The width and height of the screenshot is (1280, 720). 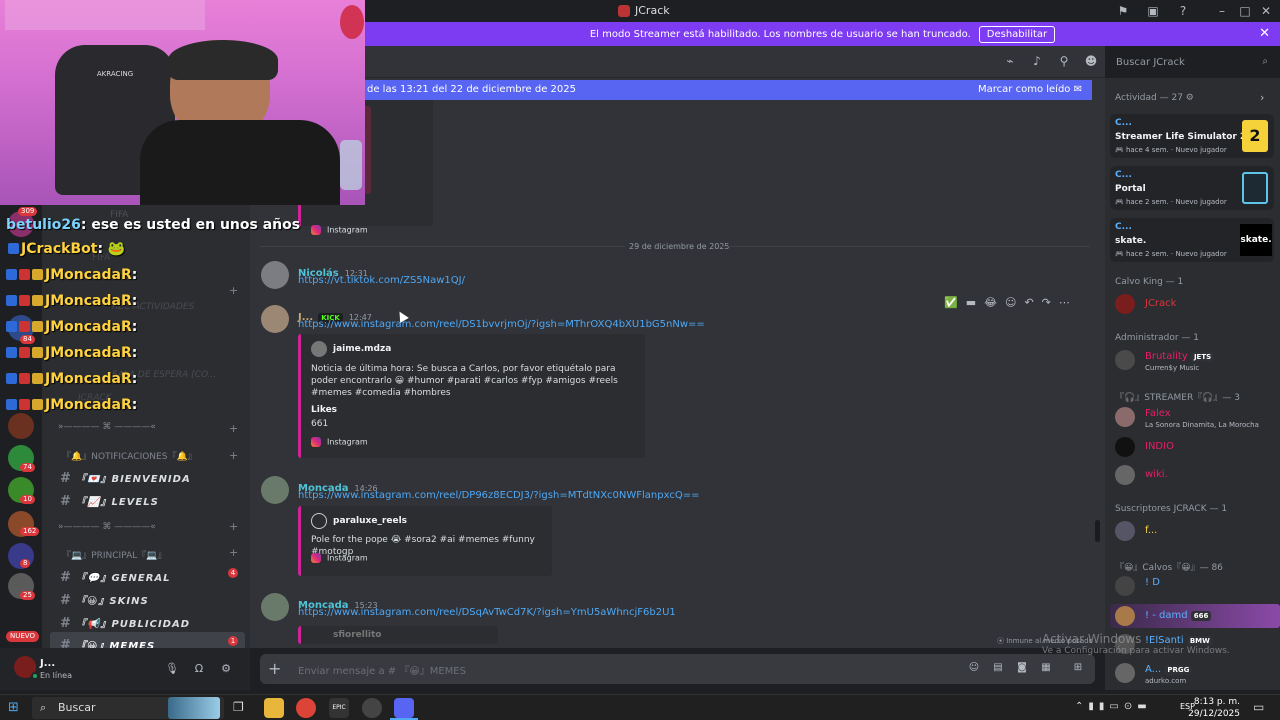 I want to click on member-name: wiki., so click(x=1156, y=474).